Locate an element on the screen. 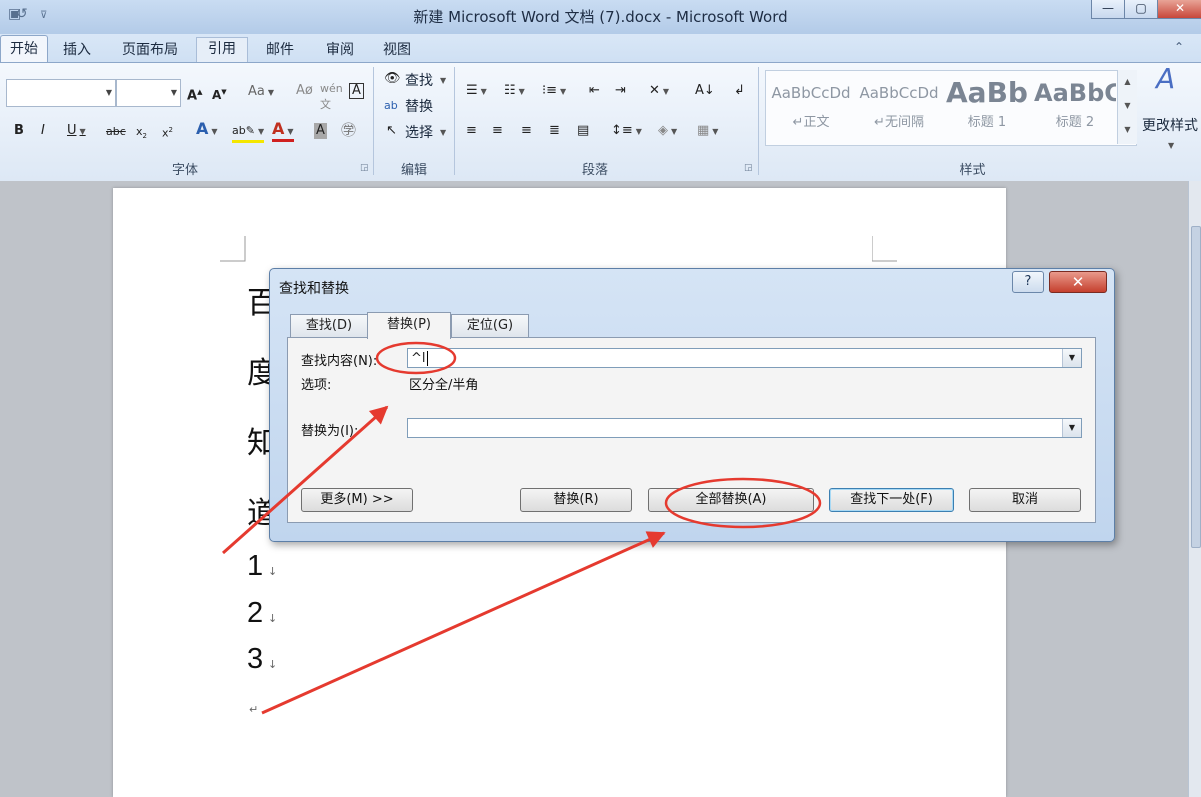 Image resolution: width=1201 pixels, height=797 pixels. annotation-arrow-to-find is located at coordinates (305, 480).